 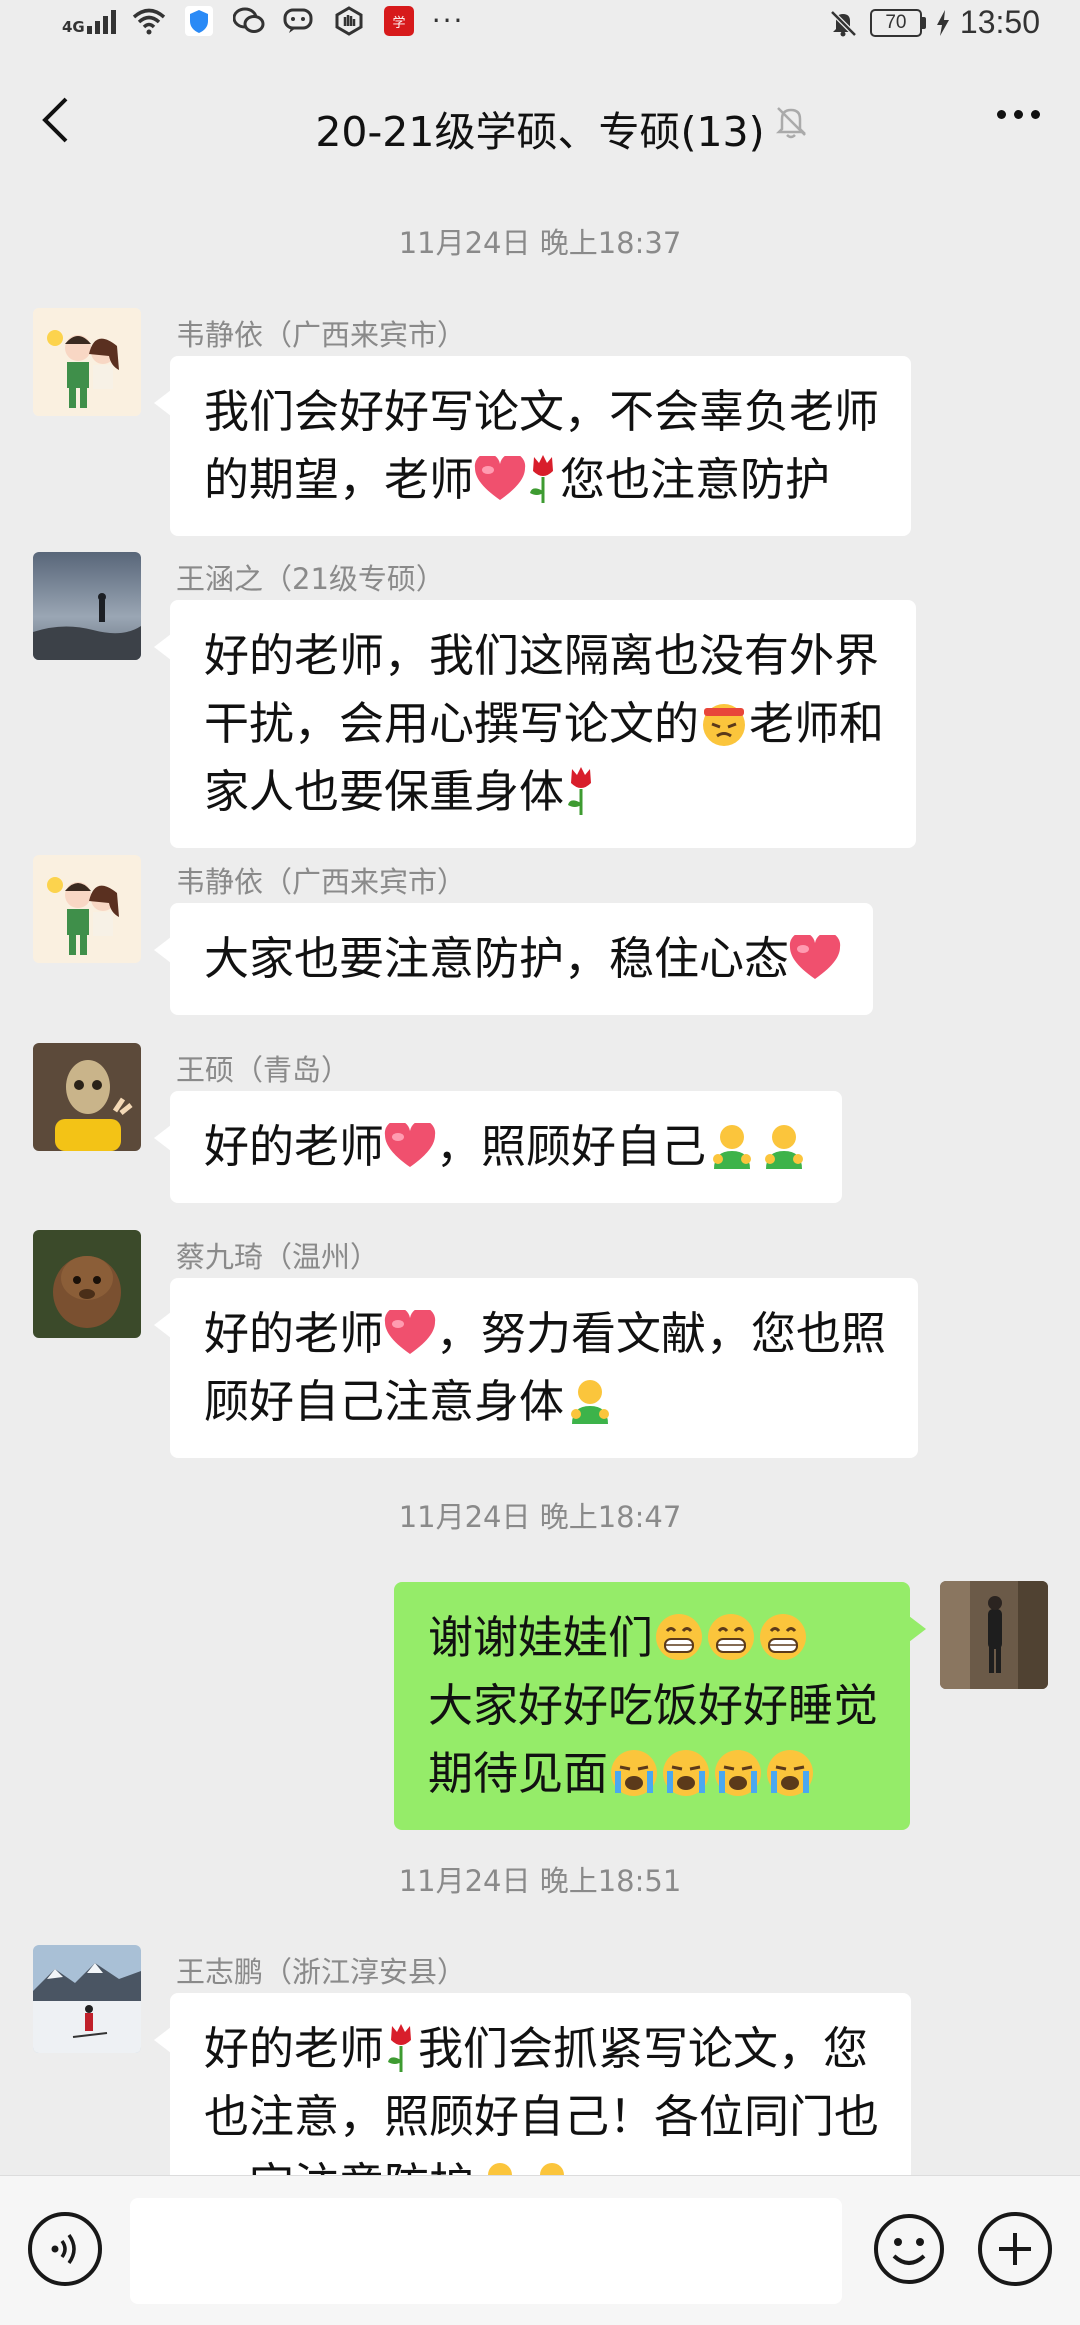 What do you see at coordinates (545, 1333) in the screenshot?
I see `message-text-line: 好的老师 ，努力看文献，您也照` at bounding box center [545, 1333].